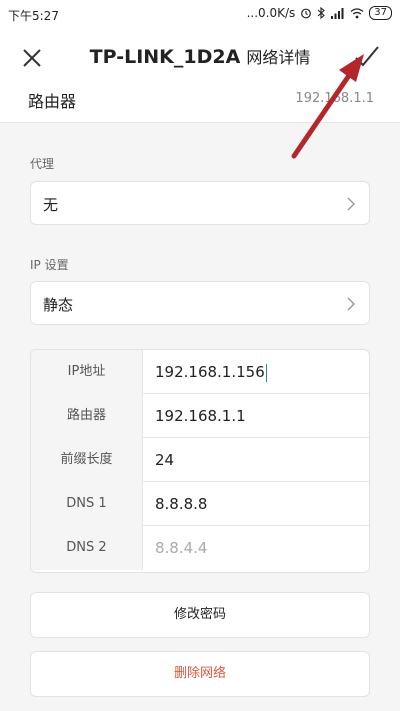  I want to click on close-icon, so click(32, 58).